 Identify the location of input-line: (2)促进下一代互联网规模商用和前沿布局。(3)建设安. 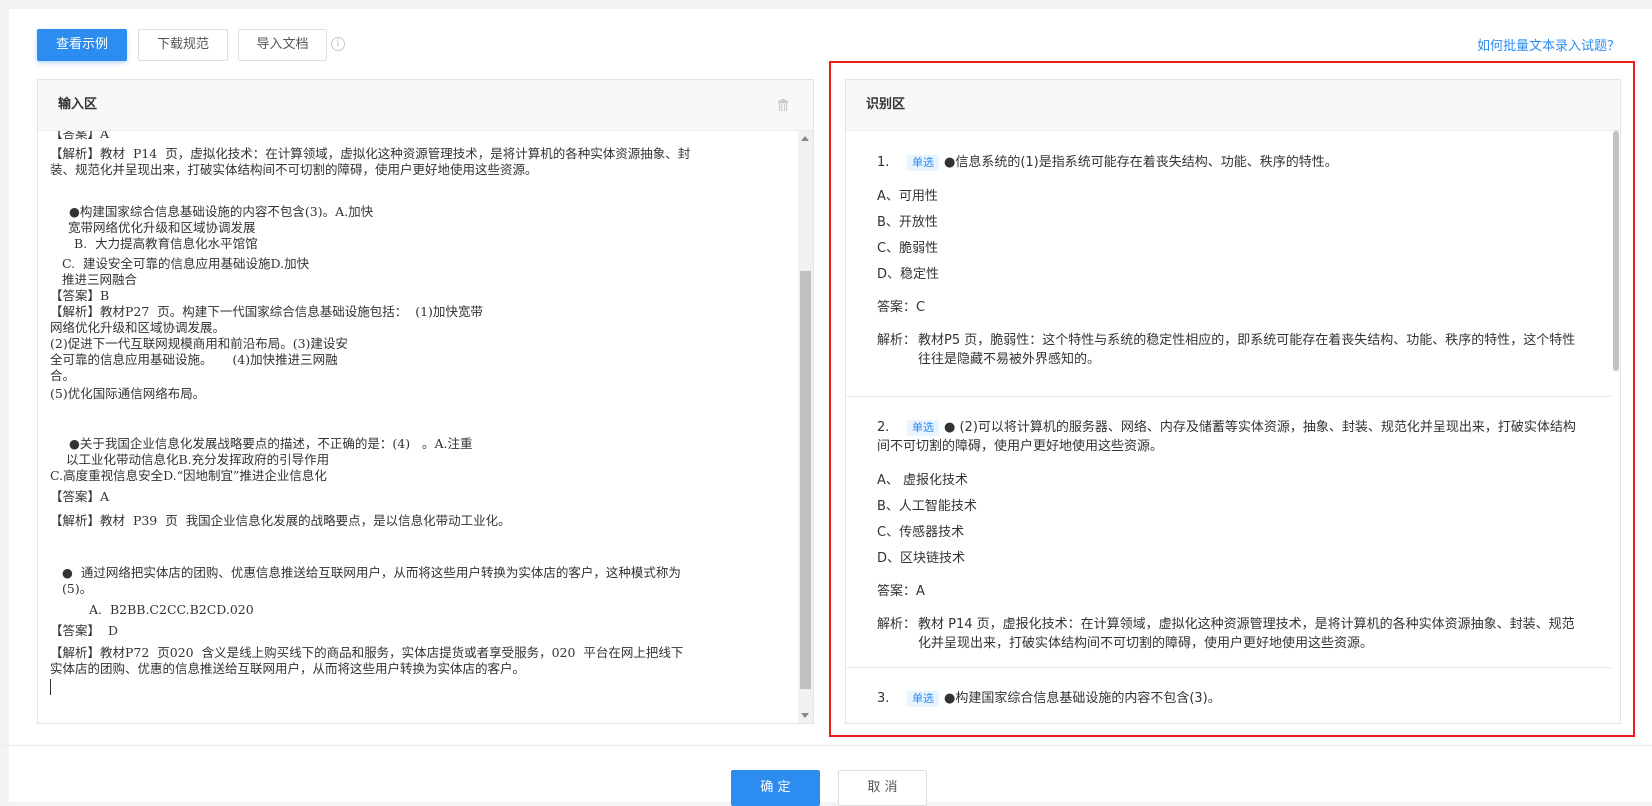
(199, 343).